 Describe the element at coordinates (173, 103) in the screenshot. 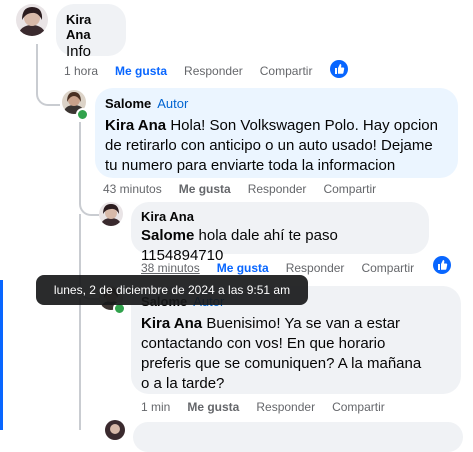

I see `author-badge: Autor` at that location.